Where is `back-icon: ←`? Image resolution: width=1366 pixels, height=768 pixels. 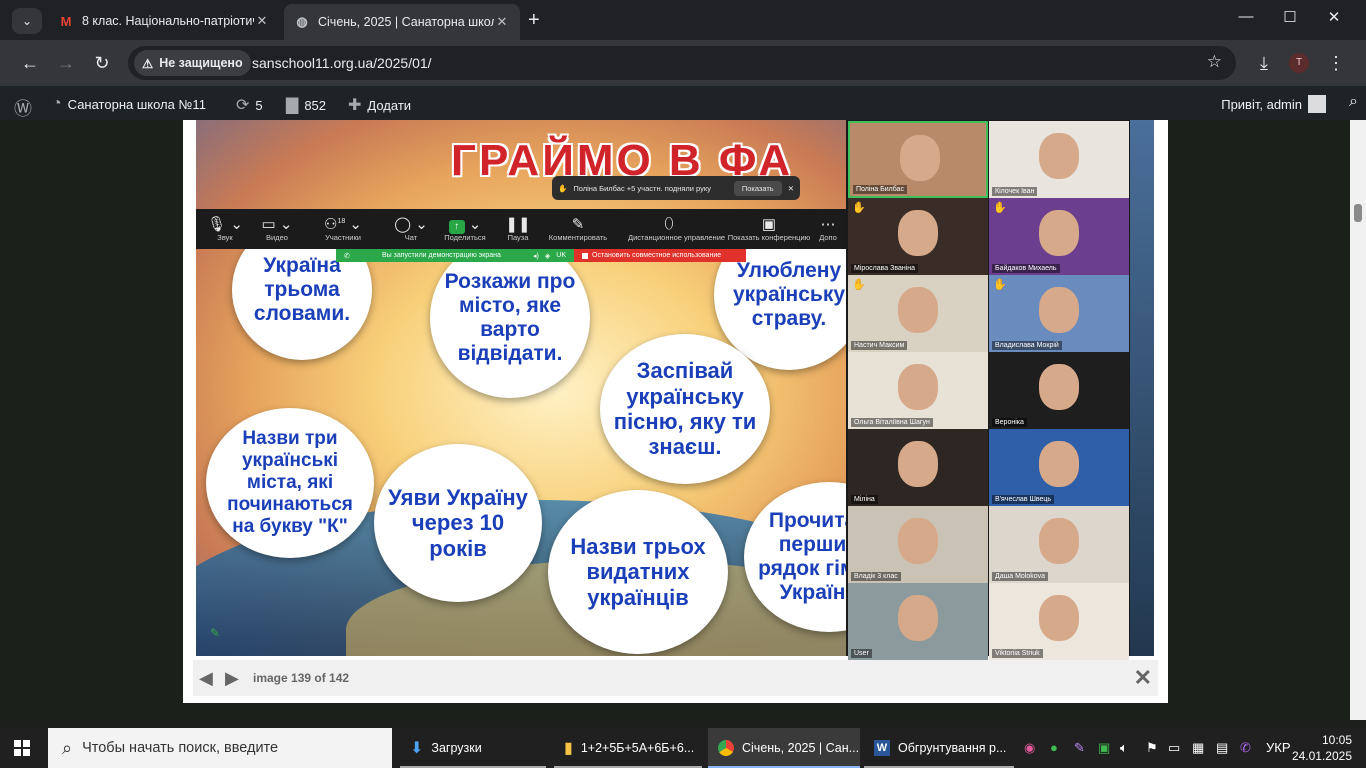 back-icon: ← is located at coordinates (30, 63).